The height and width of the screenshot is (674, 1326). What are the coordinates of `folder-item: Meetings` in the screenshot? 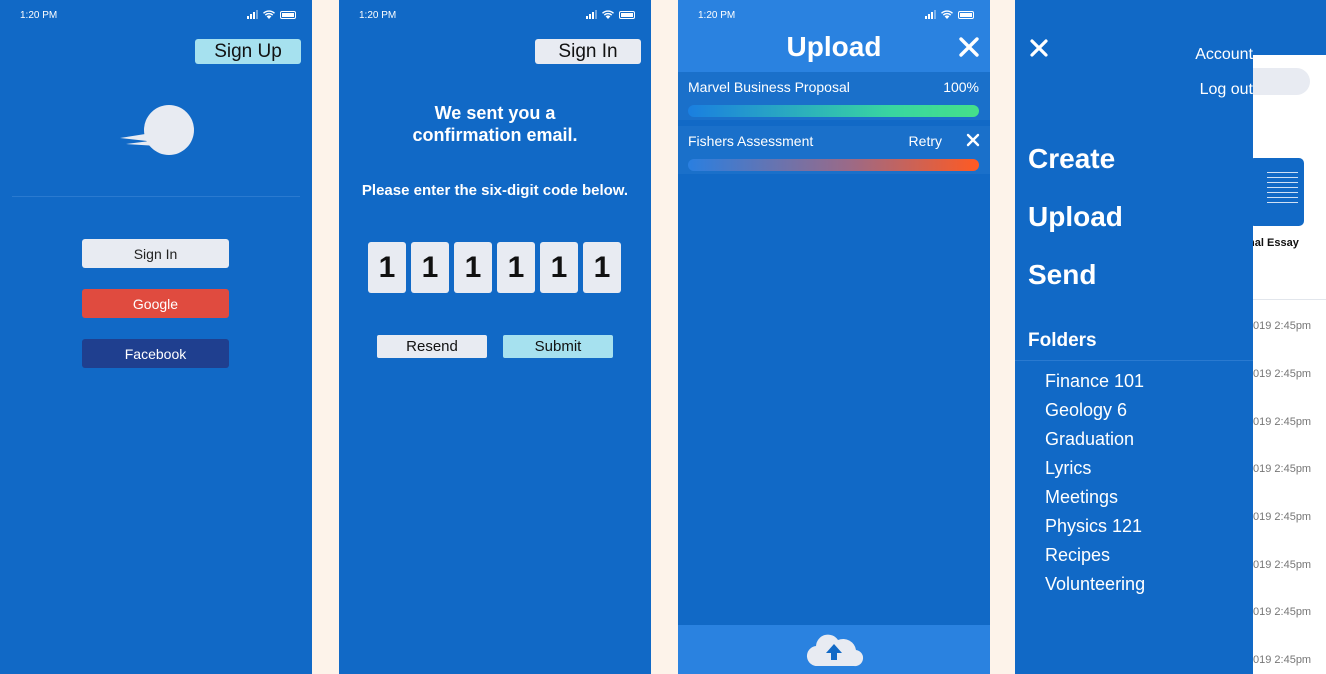 It's located at (1095, 500).